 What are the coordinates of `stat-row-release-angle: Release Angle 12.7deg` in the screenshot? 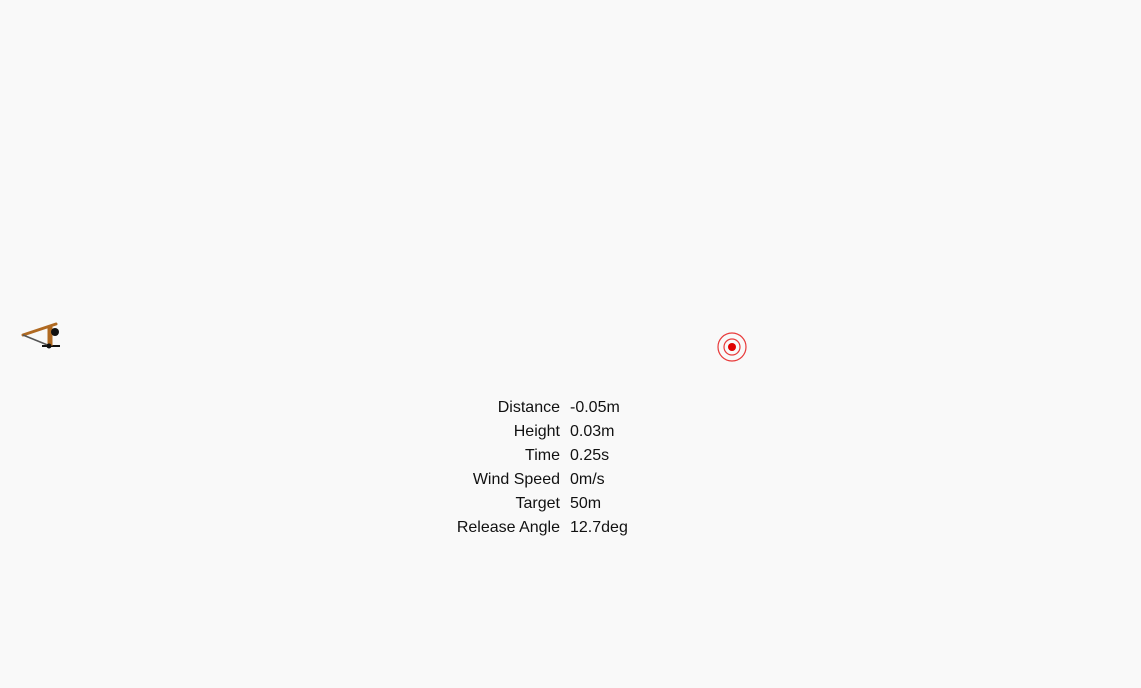 It's located at (534, 528).